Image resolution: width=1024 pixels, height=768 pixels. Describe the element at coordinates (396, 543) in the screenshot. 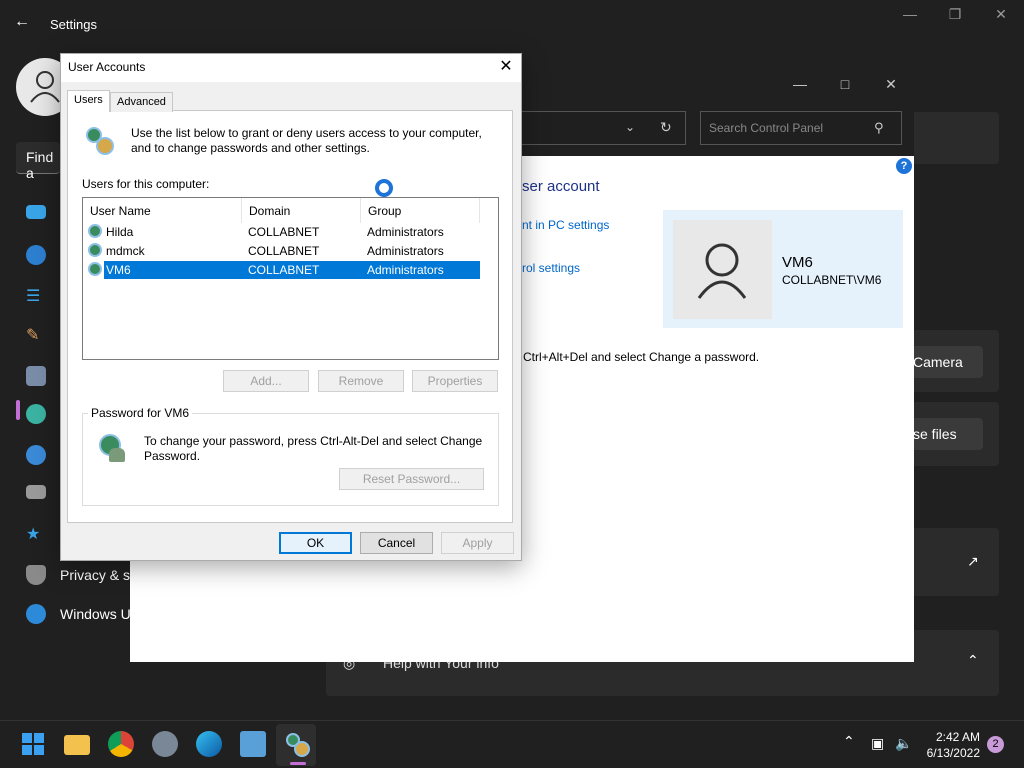

I see `cancel-button: Cancel` at that location.